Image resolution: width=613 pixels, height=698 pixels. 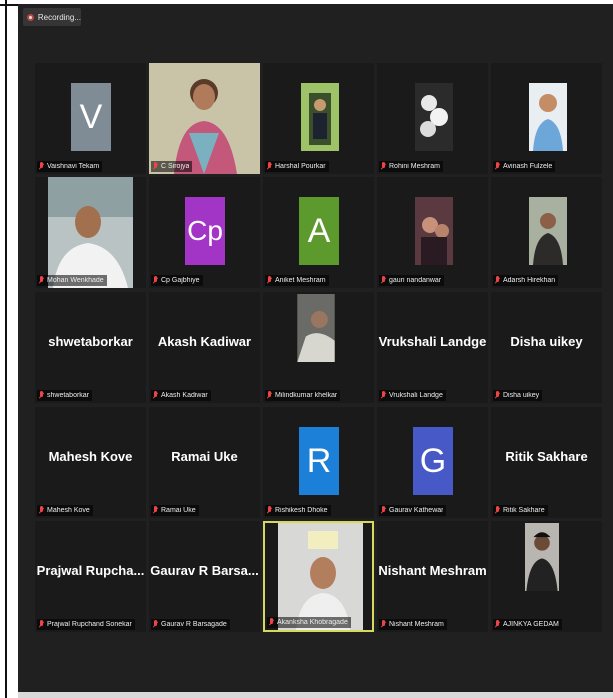 I want to click on participant-tile: Milindkumar khelkar, so click(x=318, y=347).